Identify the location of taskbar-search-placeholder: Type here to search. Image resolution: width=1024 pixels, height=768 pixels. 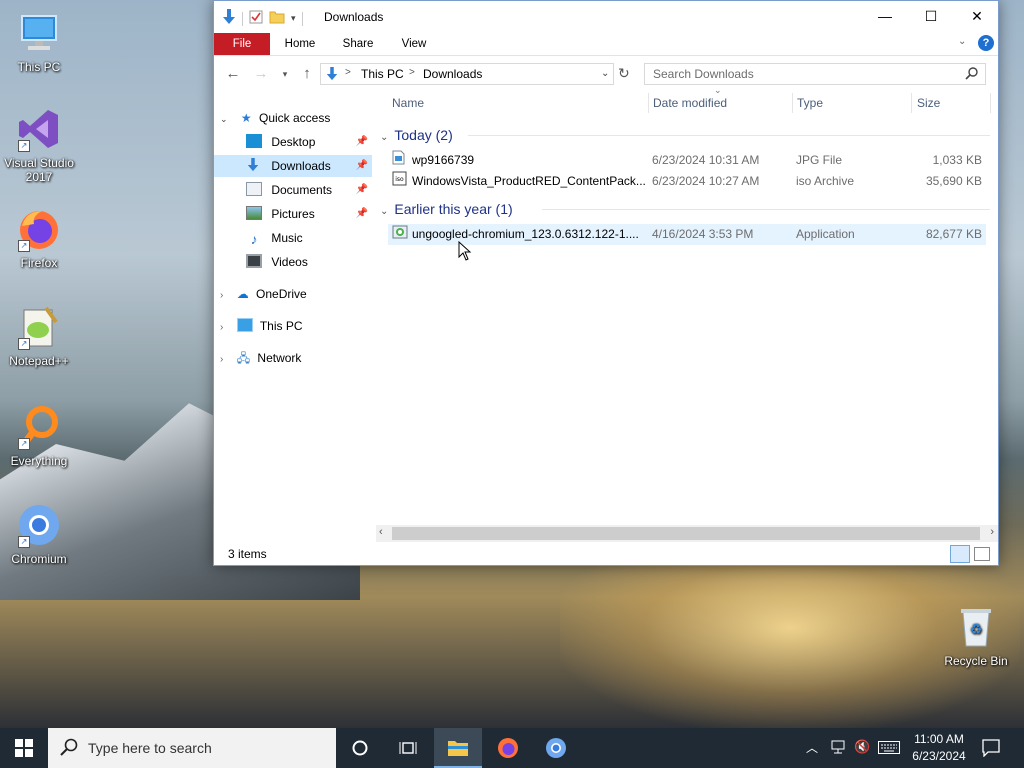
(150, 748).